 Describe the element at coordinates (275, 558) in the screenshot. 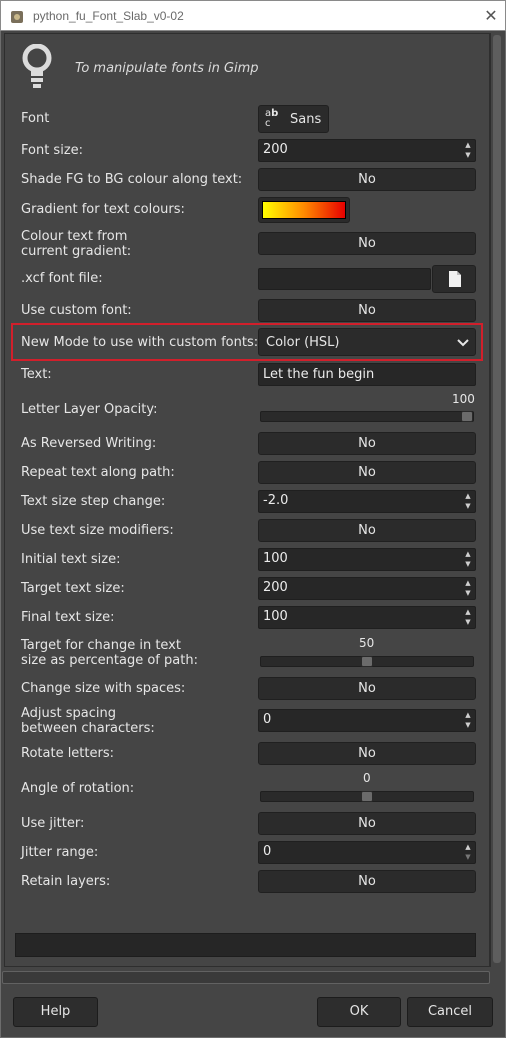

I see `initial-size-value: 100` at that location.